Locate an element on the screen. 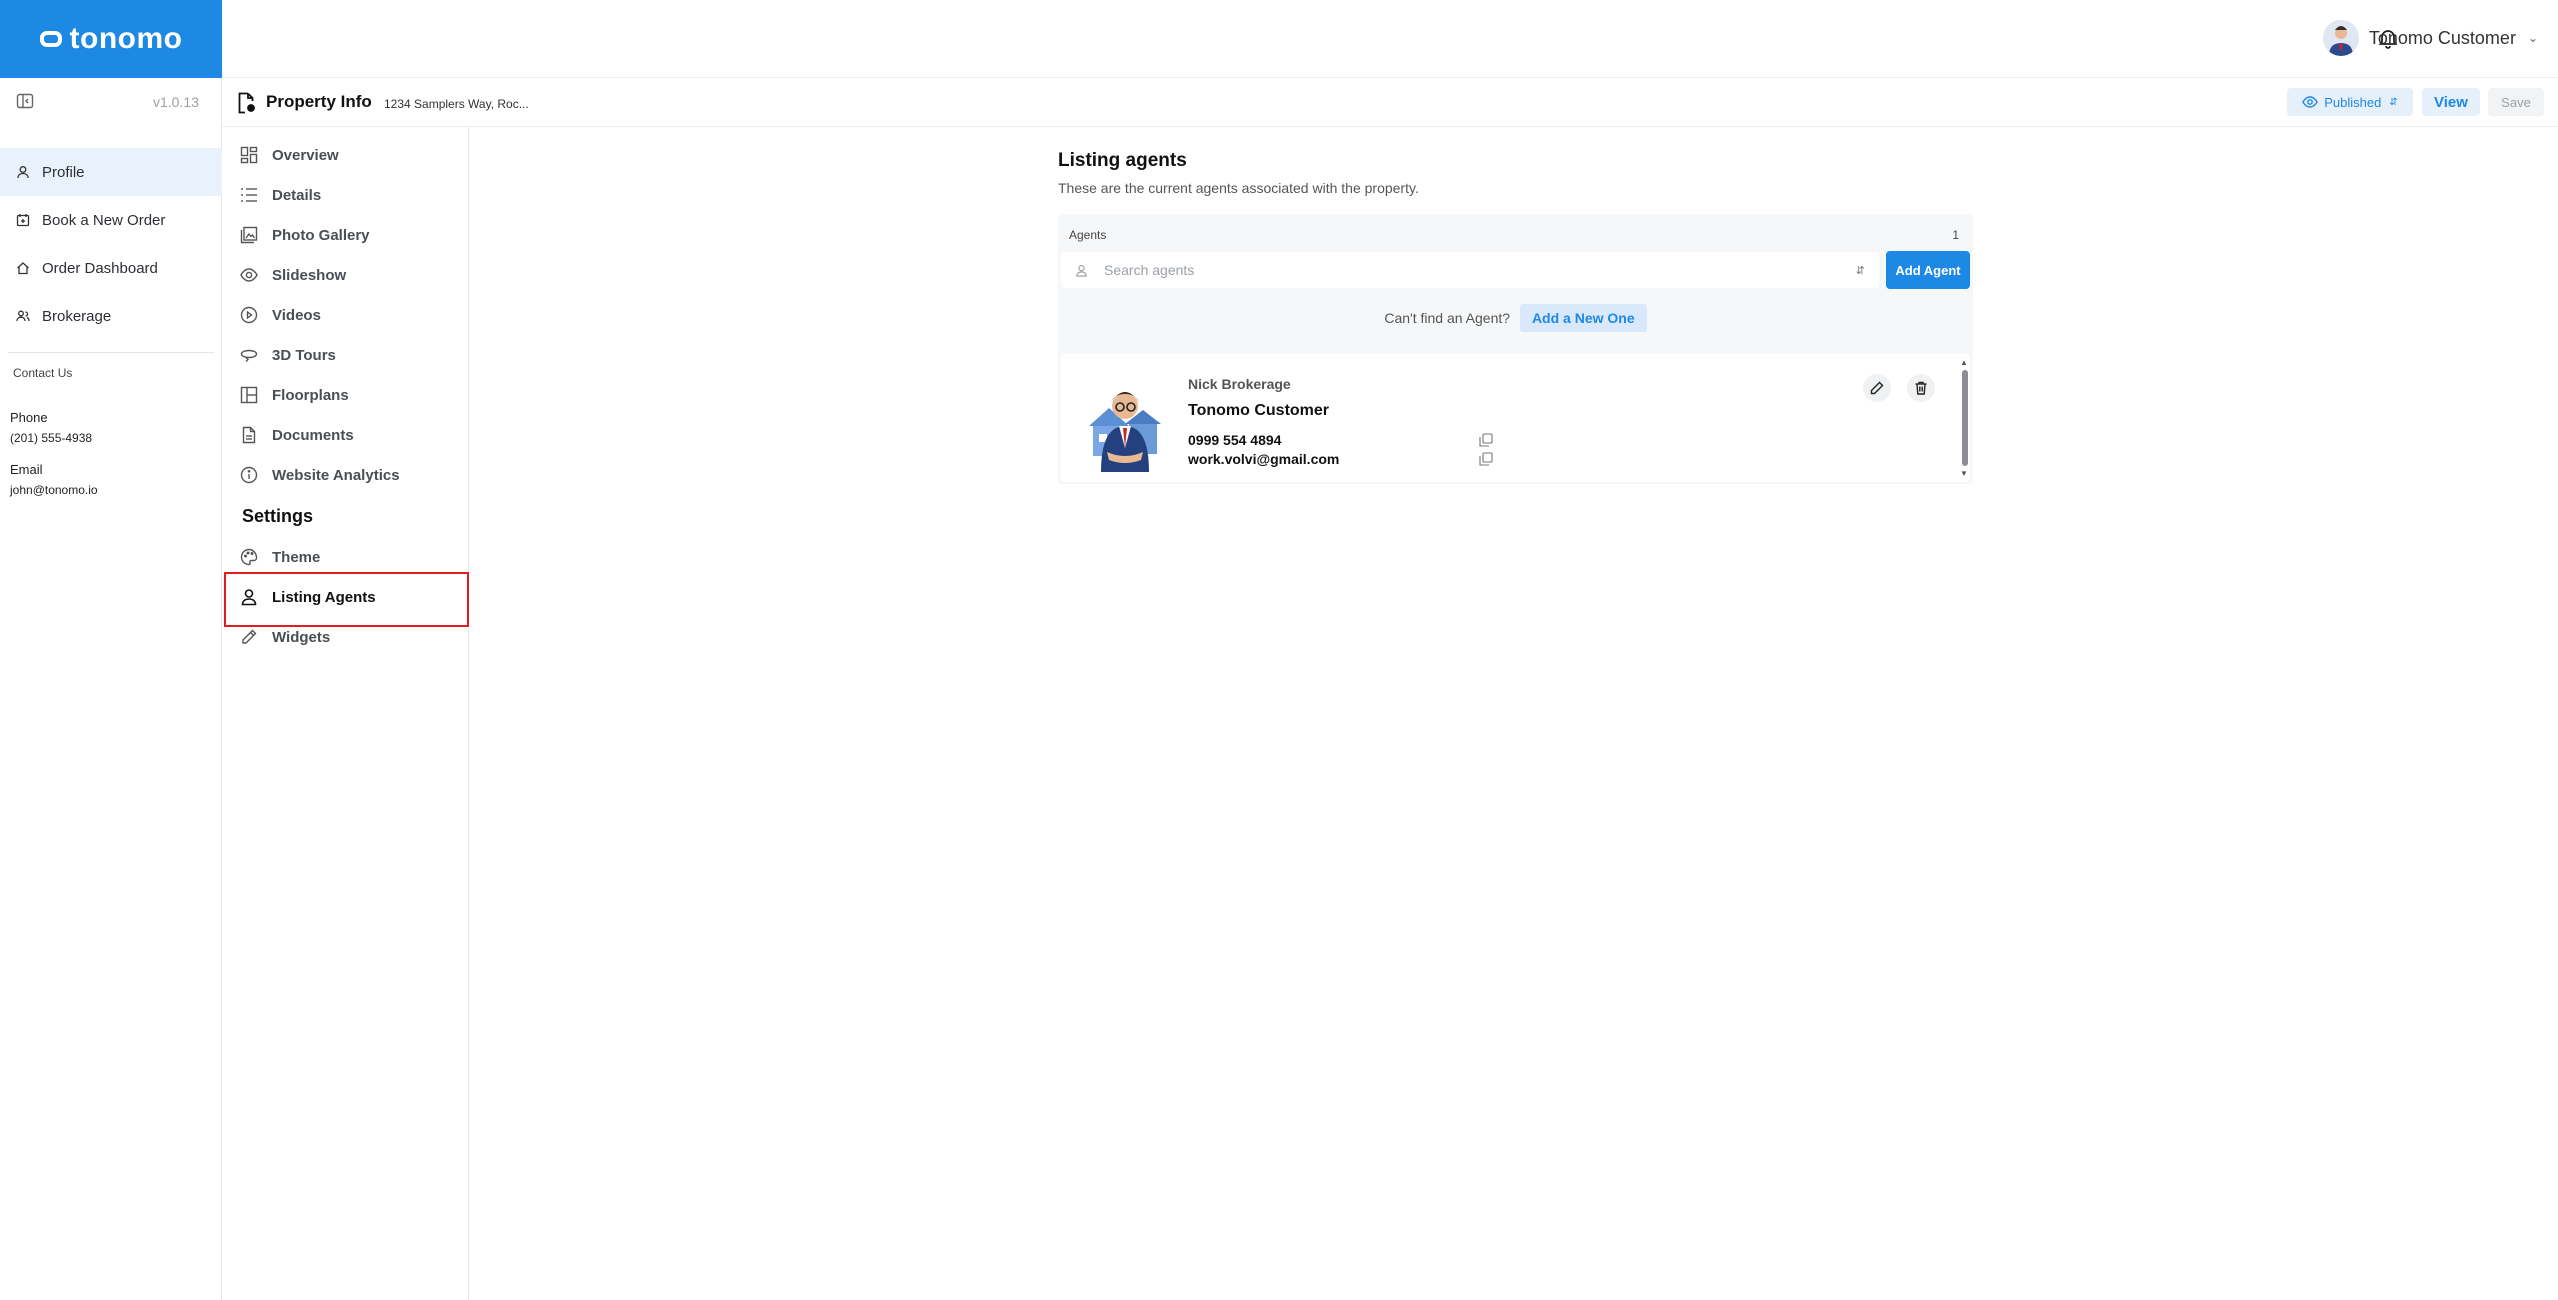  gallery-icon is located at coordinates (249, 235).